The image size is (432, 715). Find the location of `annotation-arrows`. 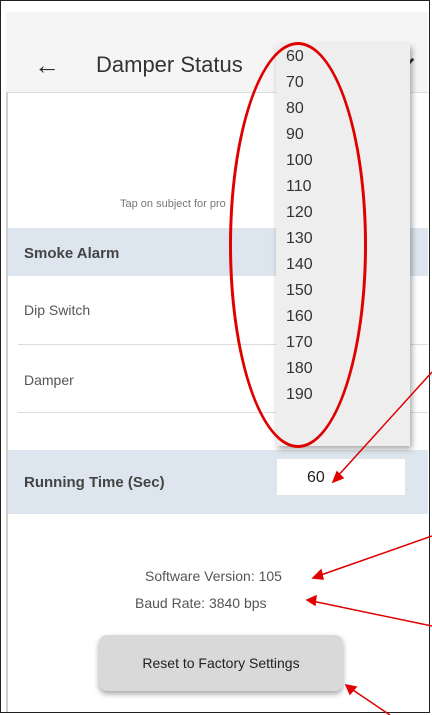

annotation-arrows is located at coordinates (368, 543).